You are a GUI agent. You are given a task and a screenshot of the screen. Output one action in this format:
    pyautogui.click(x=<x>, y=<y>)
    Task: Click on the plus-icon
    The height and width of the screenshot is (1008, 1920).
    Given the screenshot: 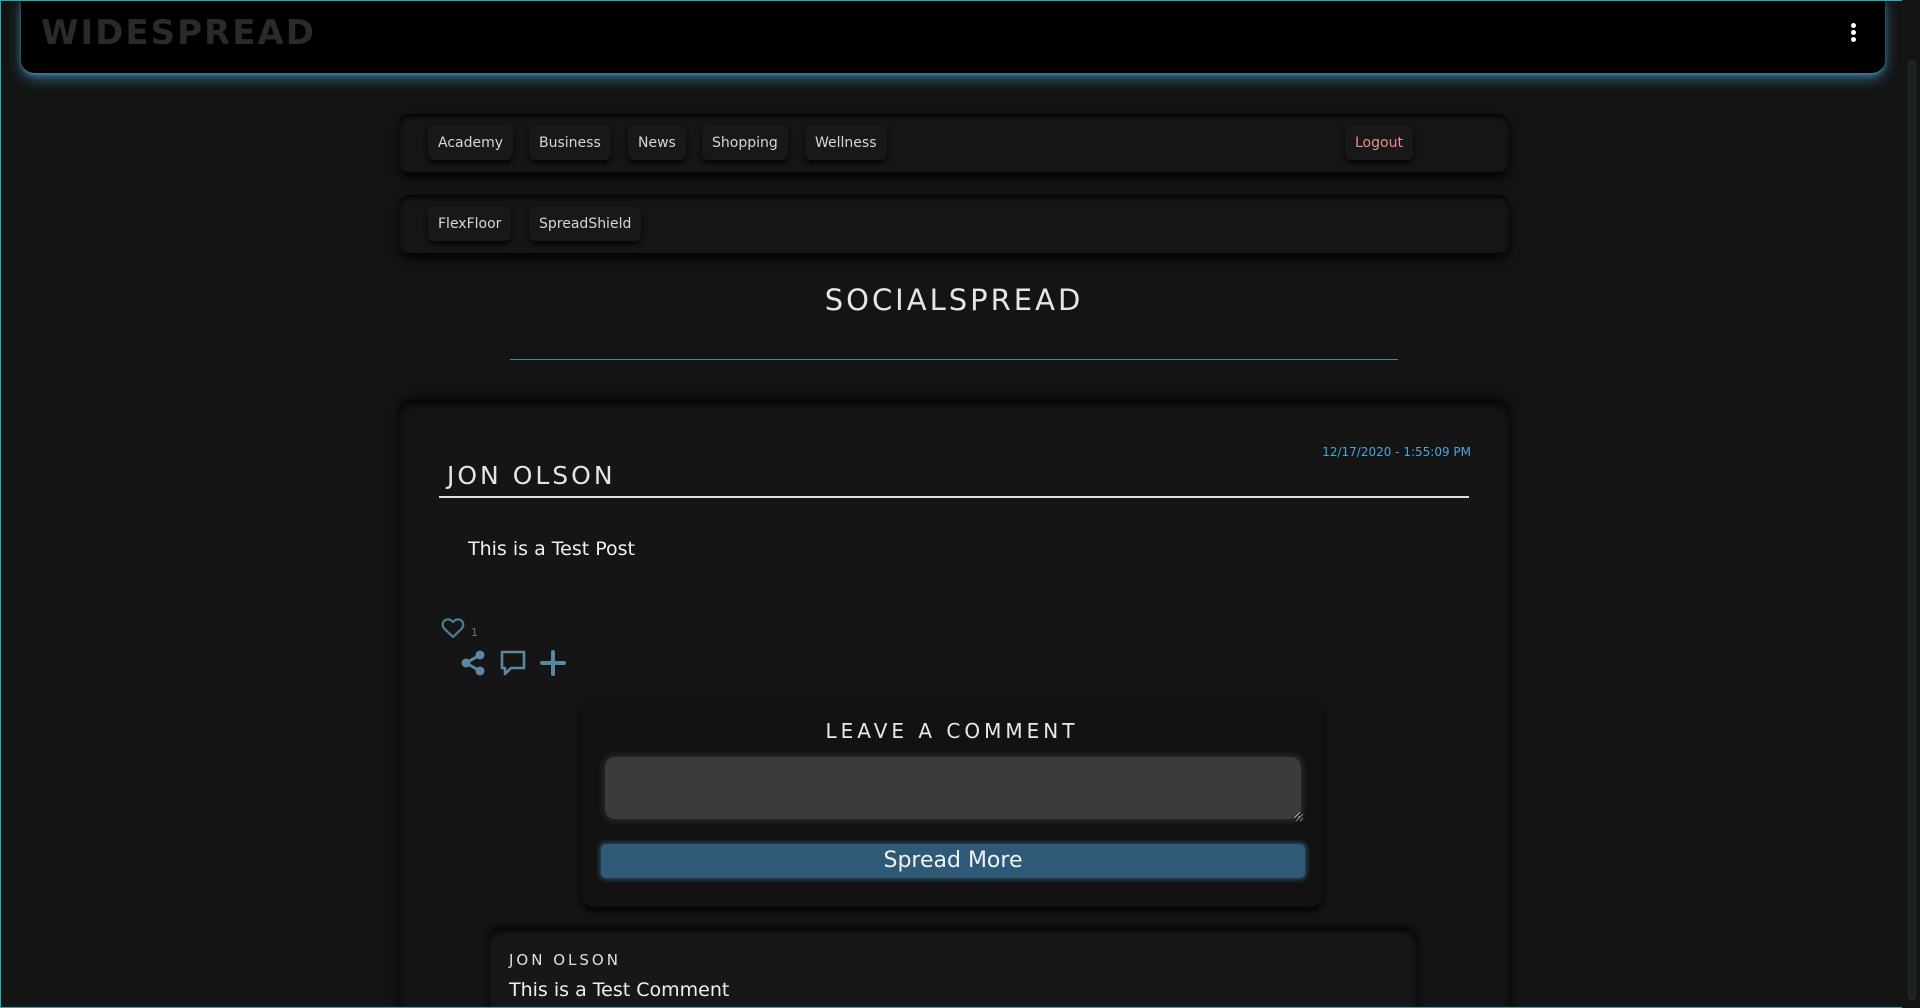 What is the action you would take?
    pyautogui.click(x=553, y=663)
    